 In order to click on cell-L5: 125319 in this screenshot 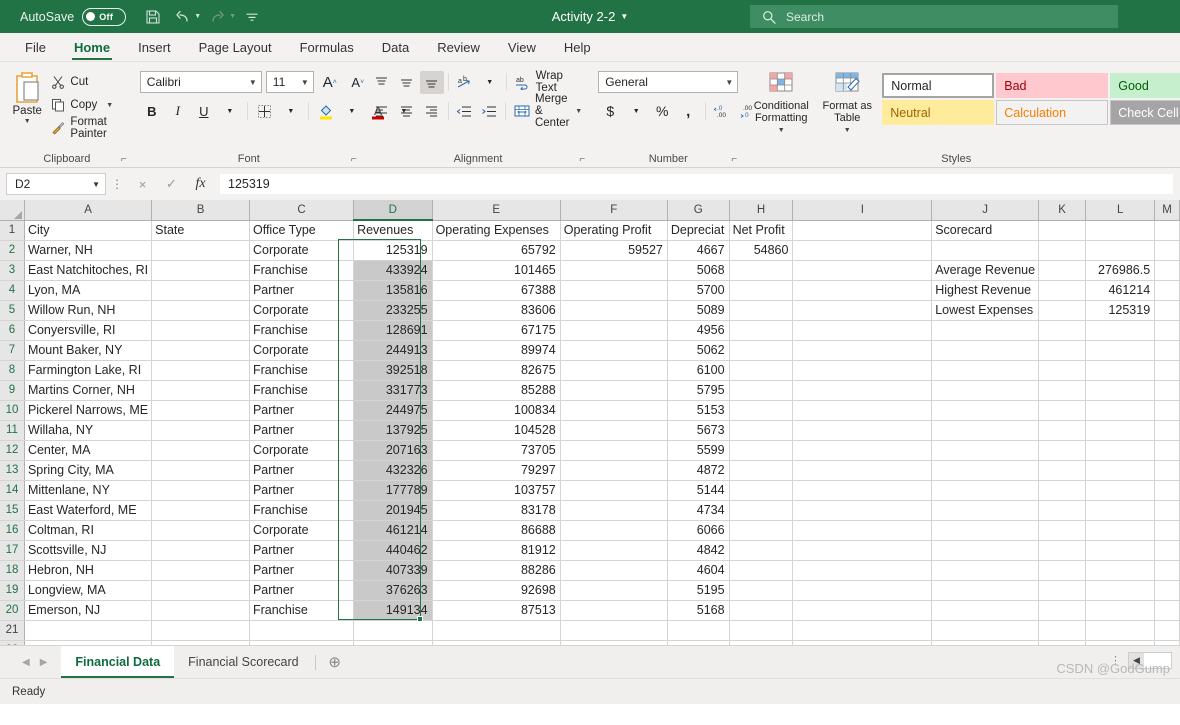, I will do `click(1120, 310)`.